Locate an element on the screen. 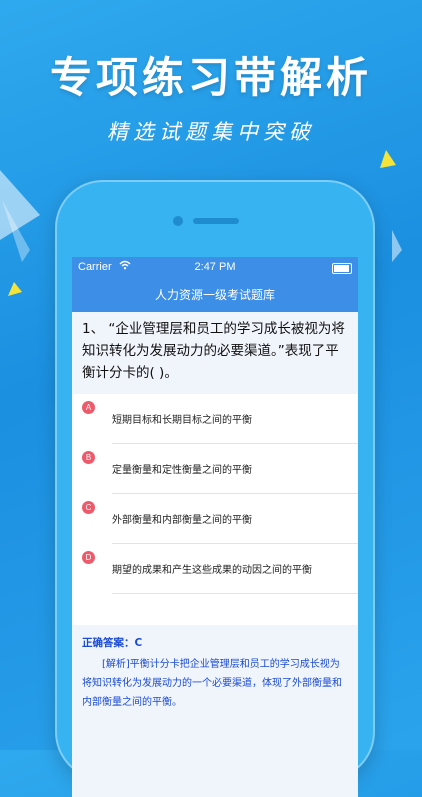 The width and height of the screenshot is (422, 797). phone-camera is located at coordinates (178, 221).